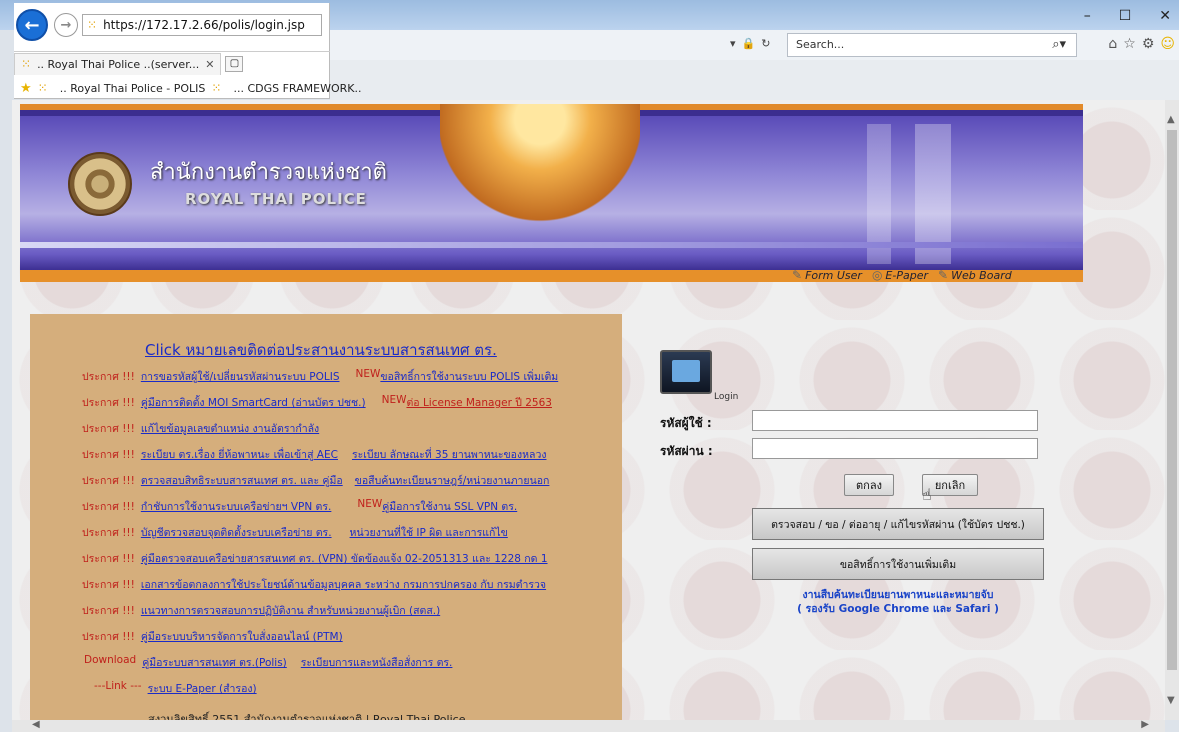 Image resolution: width=1179 pixels, height=732 pixels. Describe the element at coordinates (236, 532) in the screenshot. I see `announcement-link: บัญชีตรวจสอบจุดติดตั้งระบบเครือข่าย ตร.` at that location.